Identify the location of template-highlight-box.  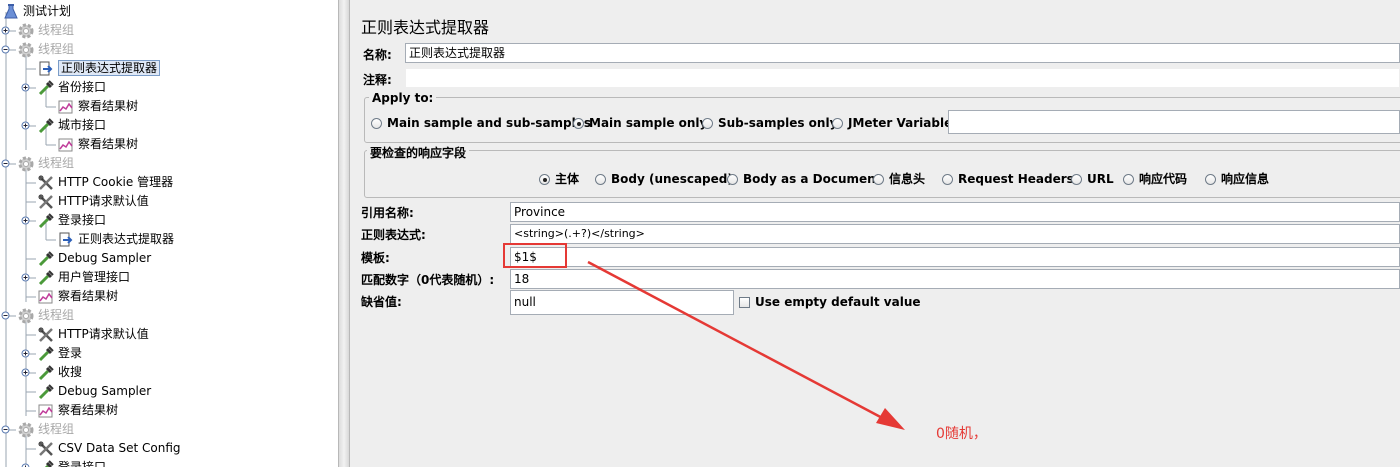
(535, 255).